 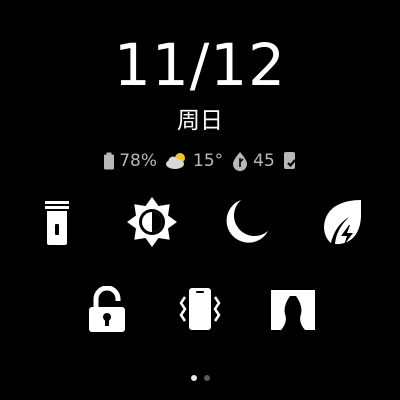 I want to click on battery-level: 78%, so click(x=138, y=161).